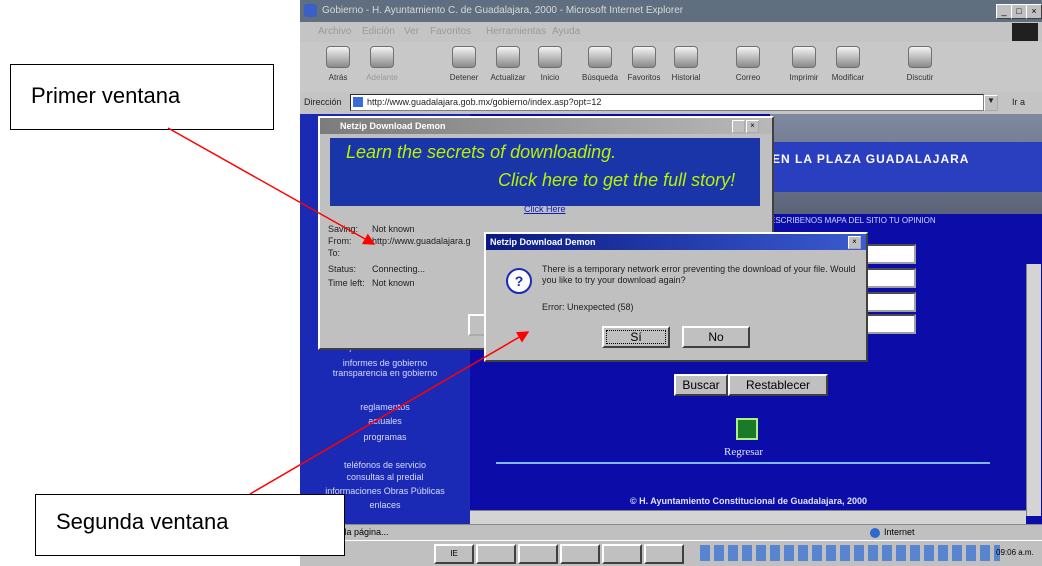 Image resolution: width=1042 pixels, height=566 pixels. Describe the element at coordinates (343, 229) in the screenshot. I see `saving-label: Saving:` at that location.